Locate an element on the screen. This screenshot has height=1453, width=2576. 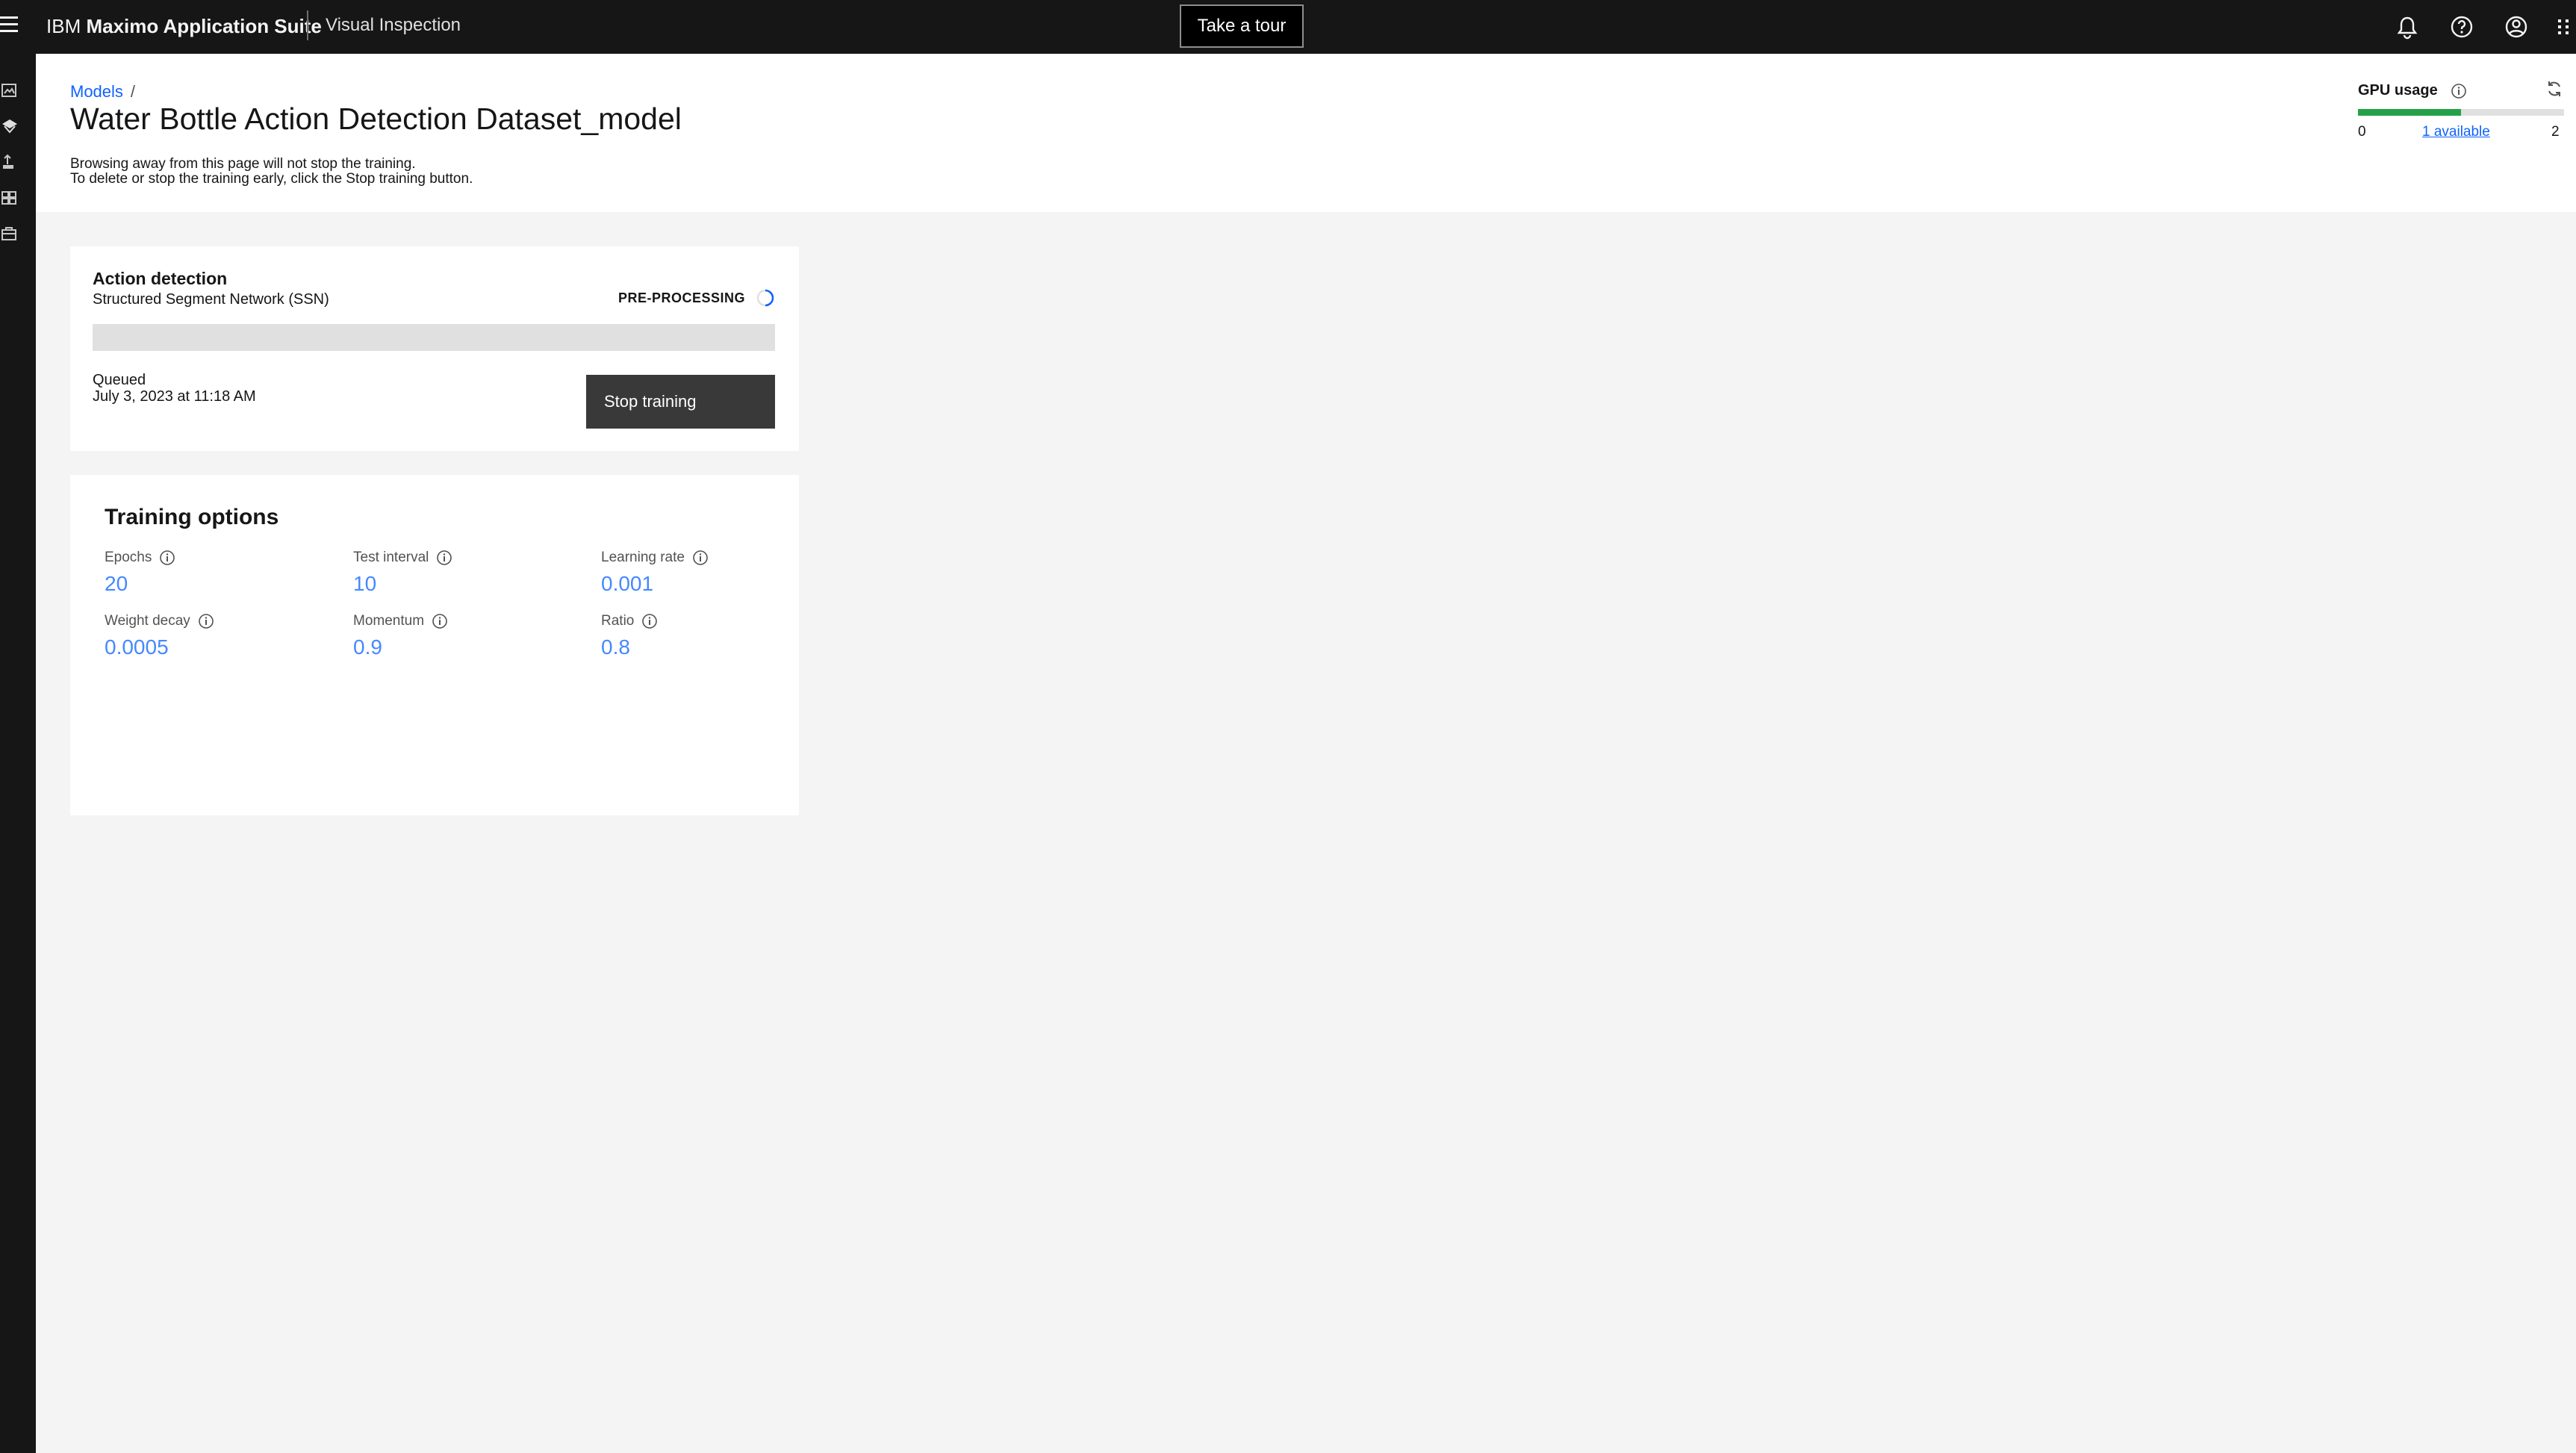
option-weight-decay: Weight decay 0.0005 is located at coordinates (159, 636).